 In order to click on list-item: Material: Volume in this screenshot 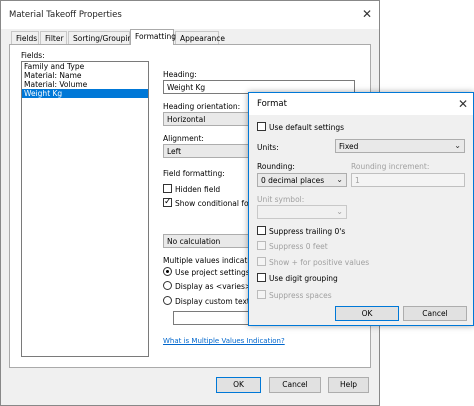, I will do `click(85, 84)`.